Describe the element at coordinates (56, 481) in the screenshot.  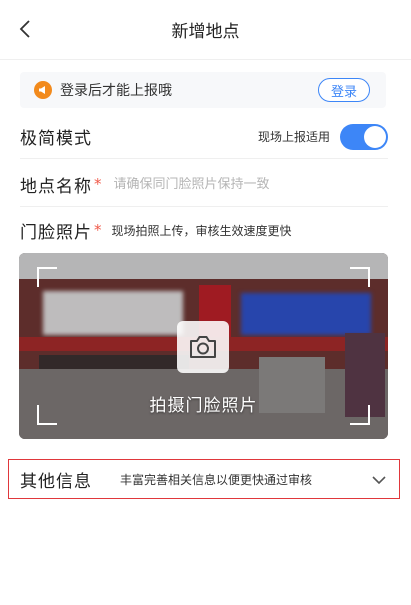
I see `other-info-label: 其他信息` at that location.